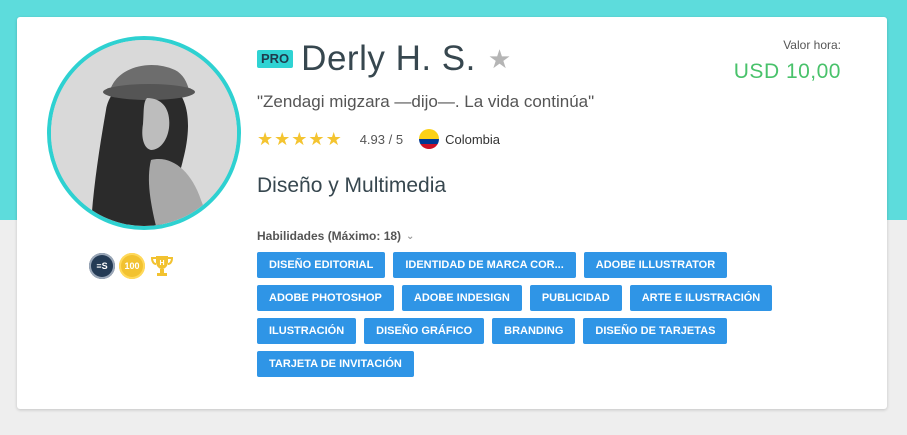  I want to click on chevron-down-icon: ⌄, so click(410, 236).